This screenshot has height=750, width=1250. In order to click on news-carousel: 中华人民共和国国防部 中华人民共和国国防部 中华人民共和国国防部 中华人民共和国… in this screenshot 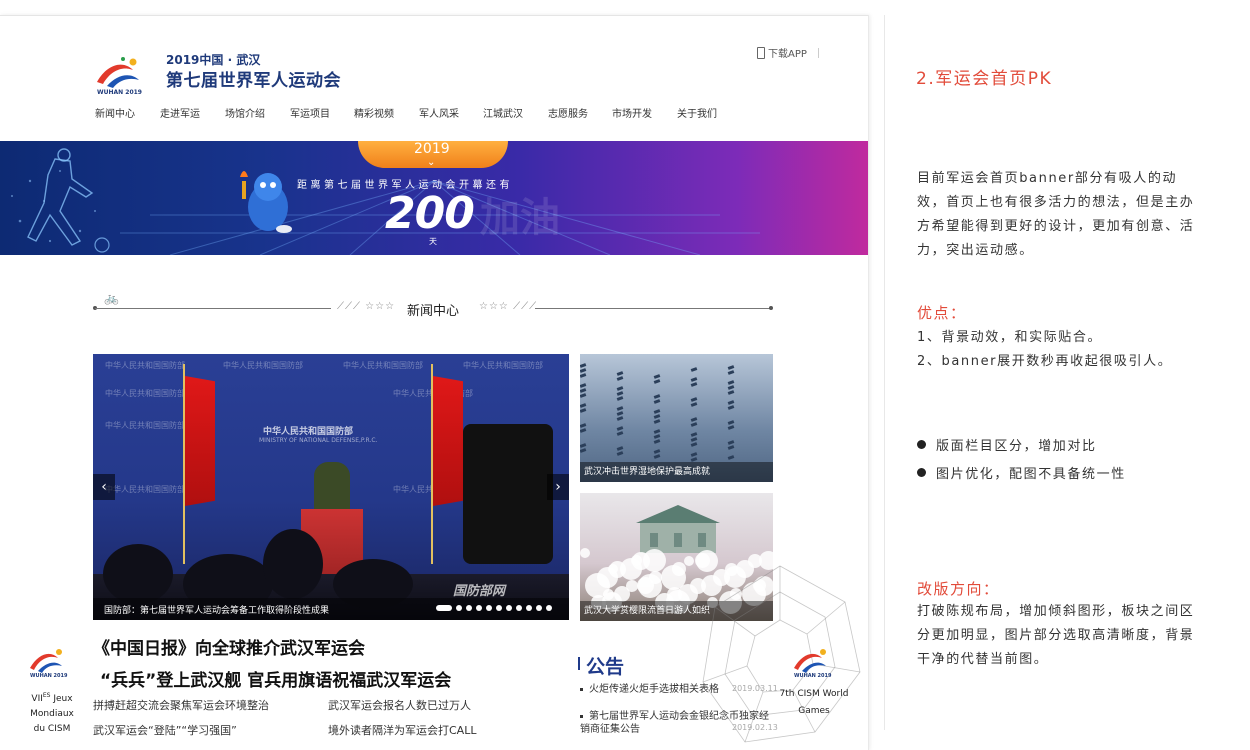, I will do `click(331, 487)`.